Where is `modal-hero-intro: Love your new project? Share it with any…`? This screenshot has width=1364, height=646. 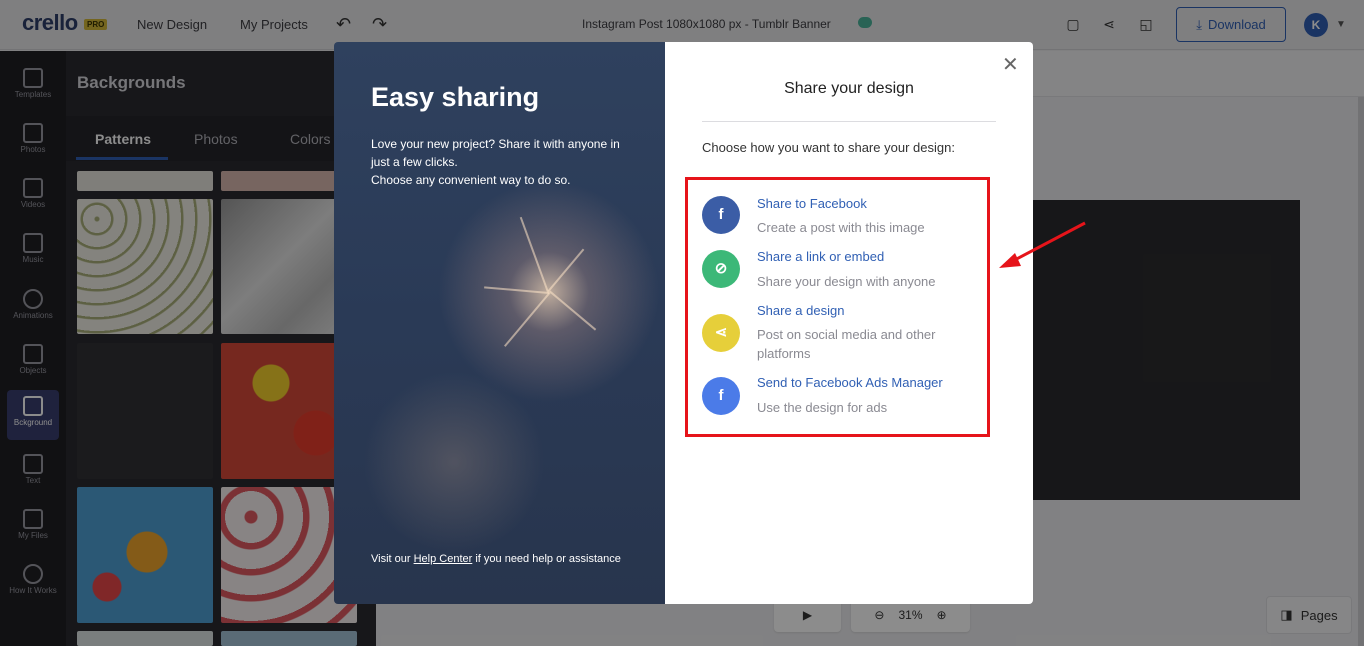
modal-hero-intro: Love your new project? Share it with any… is located at coordinates (495, 162).